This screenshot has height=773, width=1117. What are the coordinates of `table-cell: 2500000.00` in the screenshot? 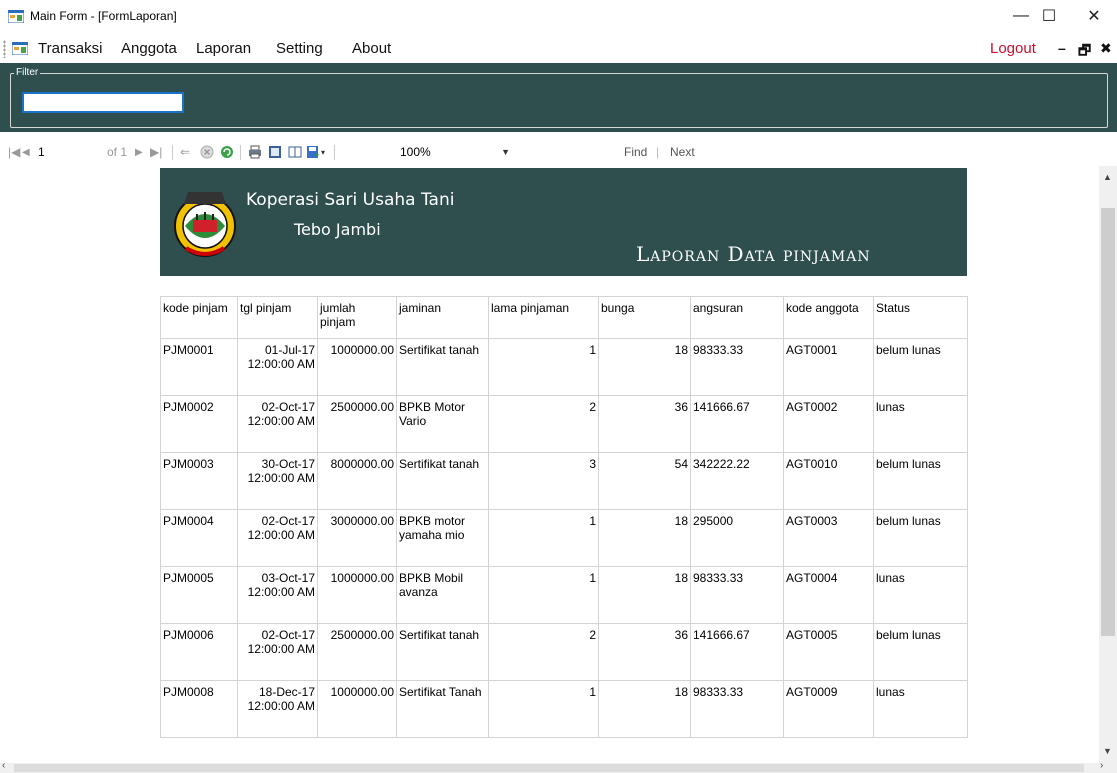 It's located at (357, 424).